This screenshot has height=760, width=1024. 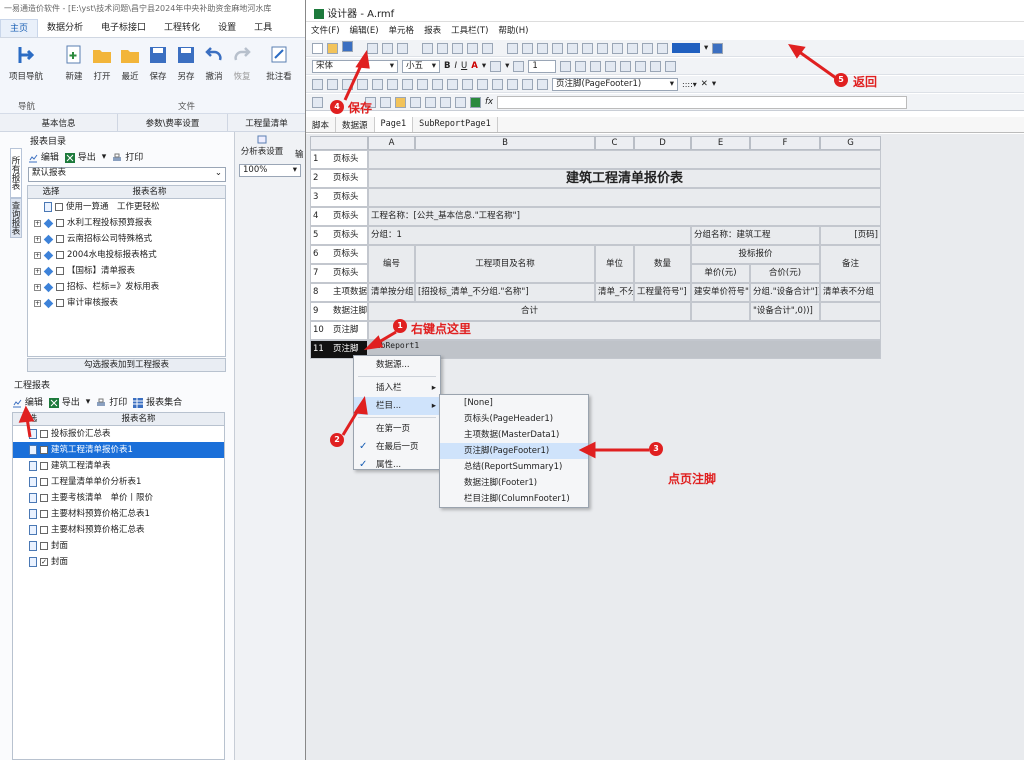 I want to click on project-nav-button: 项目导航, so click(x=26, y=63).